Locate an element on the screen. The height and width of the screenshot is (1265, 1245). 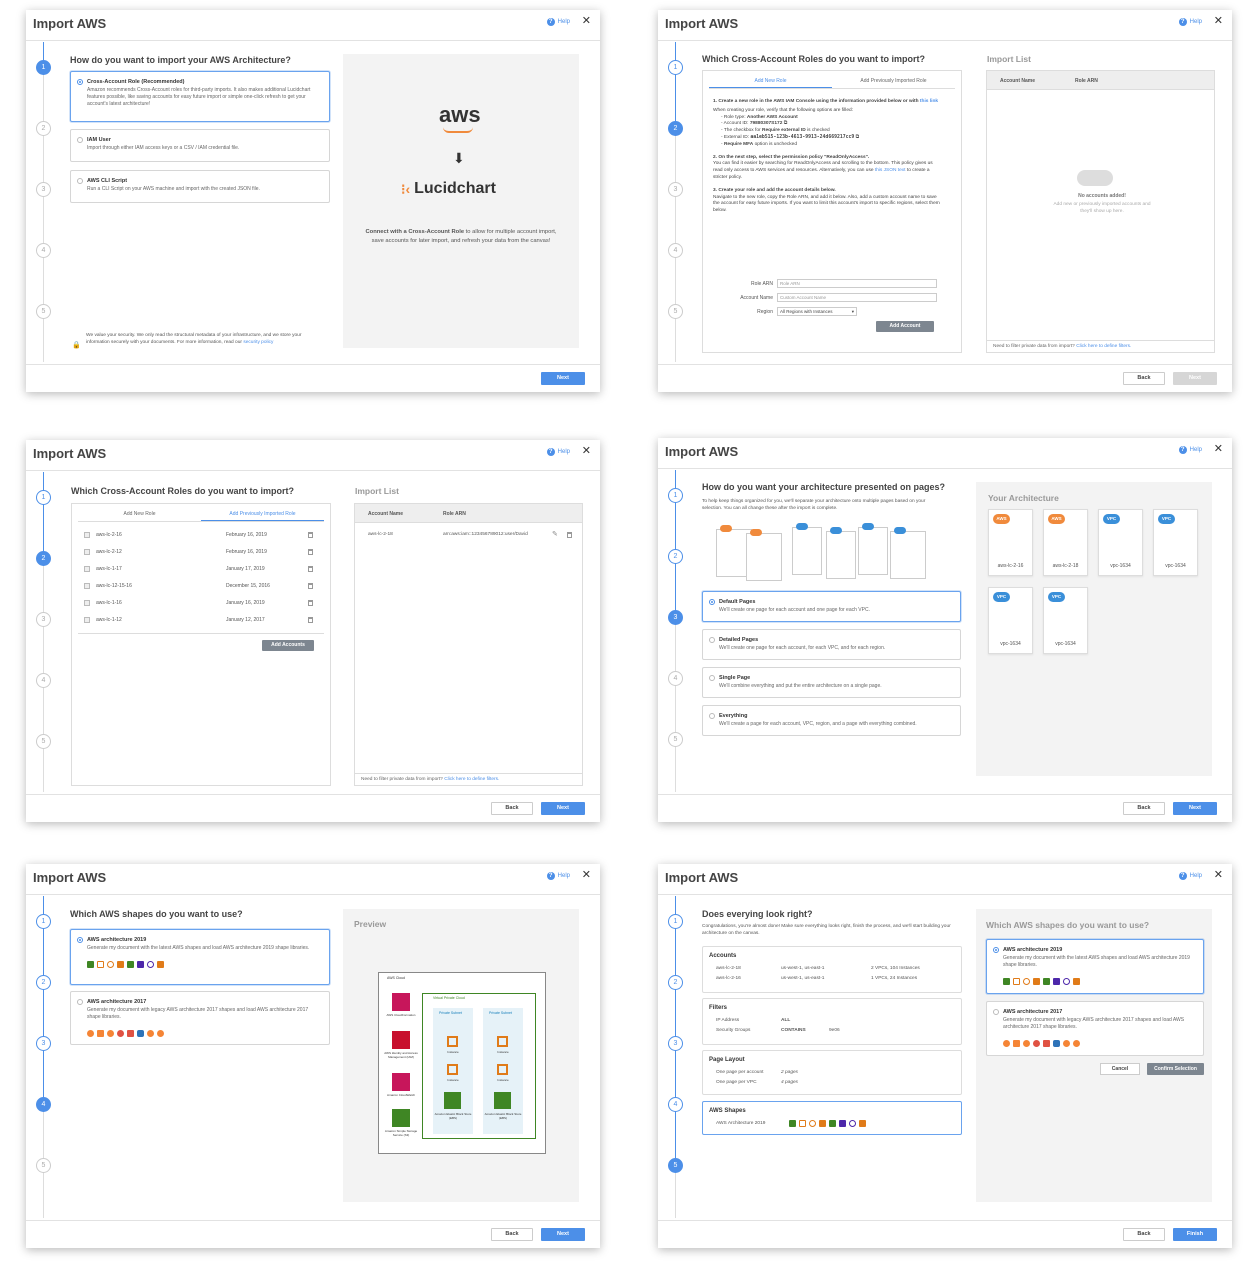
list-item: aws-lc-1-16 January 16, 2019 is located at coordinates (198, 603).